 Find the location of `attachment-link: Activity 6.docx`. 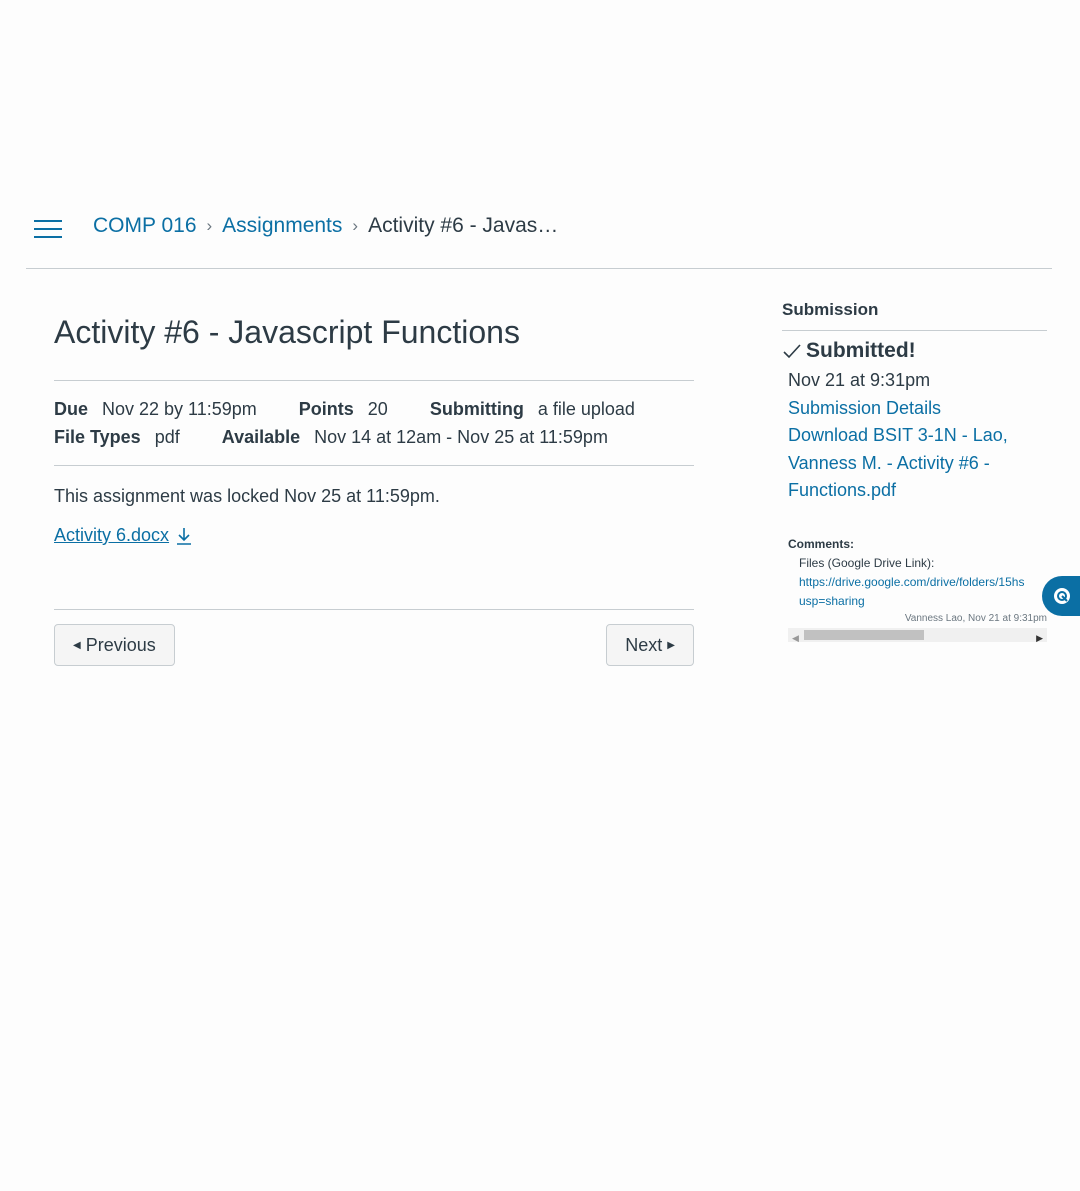

attachment-link: Activity 6.docx is located at coordinates (111, 535).